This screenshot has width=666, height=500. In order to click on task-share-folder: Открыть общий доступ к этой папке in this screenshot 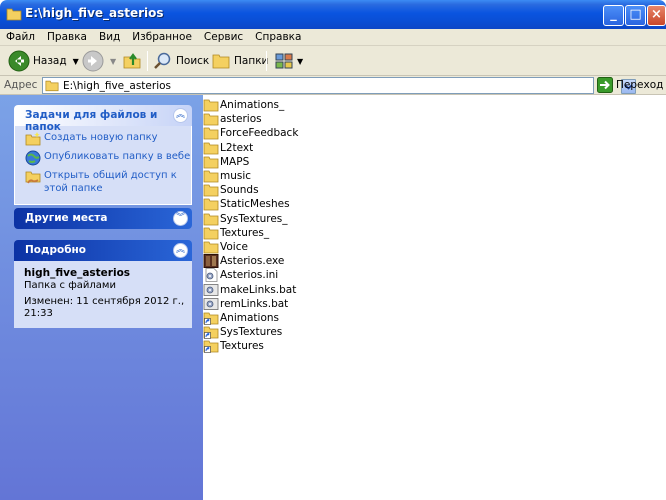, I will do `click(108, 182)`.